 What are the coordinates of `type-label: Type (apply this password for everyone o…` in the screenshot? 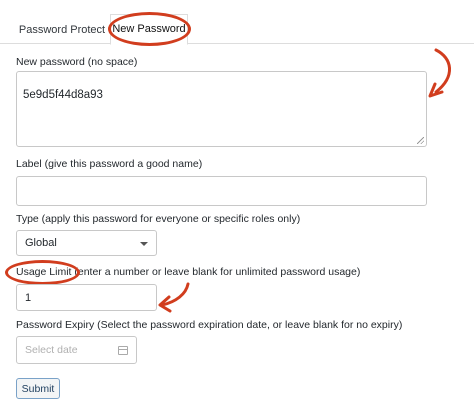 It's located at (158, 219).